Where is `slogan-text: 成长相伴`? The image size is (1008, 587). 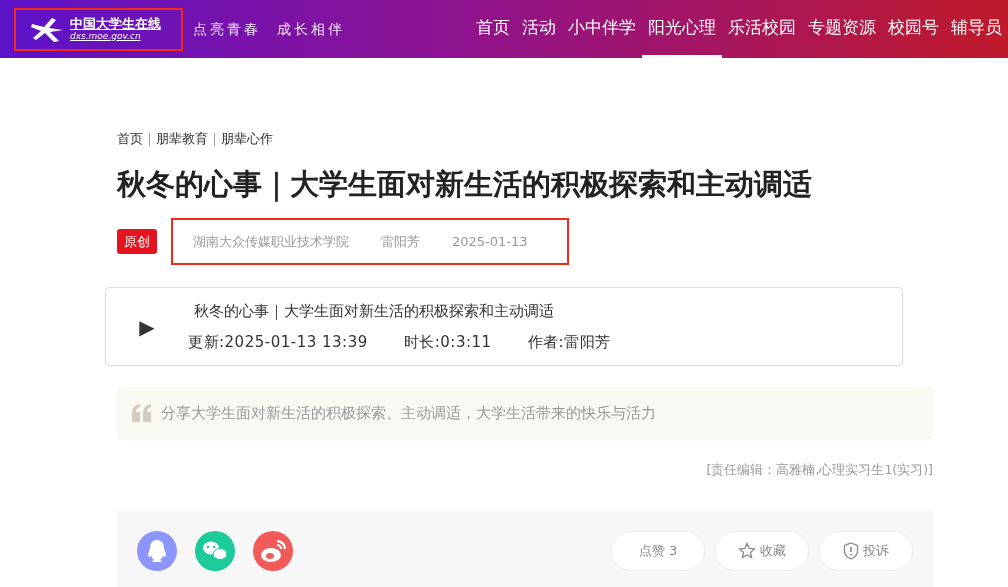
slogan-text: 成长相伴 is located at coordinates (311, 29).